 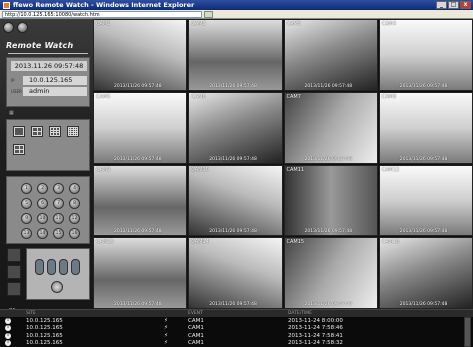 I want to click on camera-tile-13: CAM13 2013/11/26 09:57:48, so click(x=140, y=273).